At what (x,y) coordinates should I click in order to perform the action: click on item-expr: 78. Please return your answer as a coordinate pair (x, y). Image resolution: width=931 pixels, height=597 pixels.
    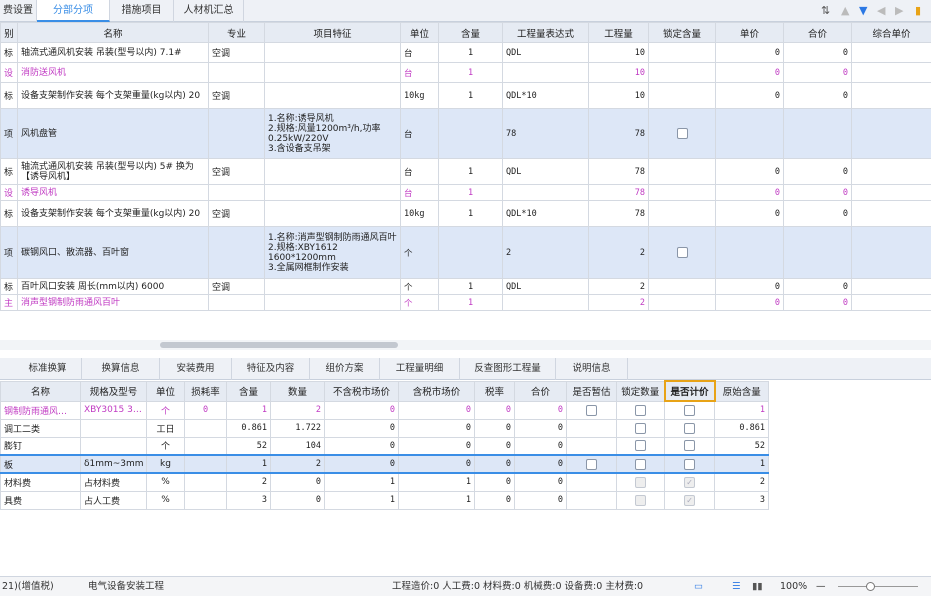
    Looking at the image, I should click on (546, 134).